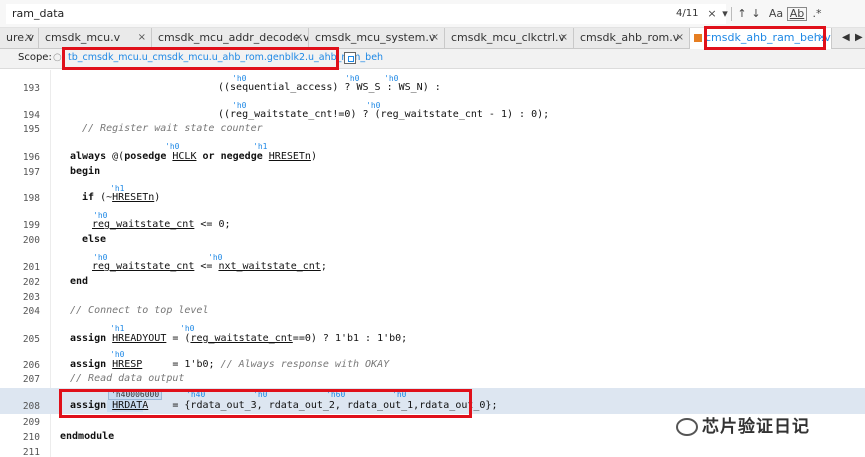  What do you see at coordinates (432, 311) in the screenshot?
I see `code-line: 204 // Connect to top level` at bounding box center [432, 311].